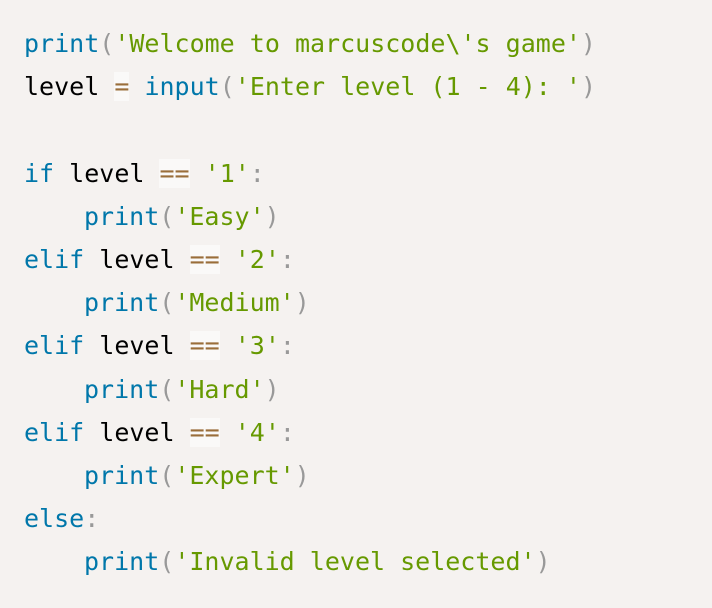 This screenshot has width=712, height=608. I want to click on string-token: 'Welcome to marcuscode\'s game', so click(347, 43).